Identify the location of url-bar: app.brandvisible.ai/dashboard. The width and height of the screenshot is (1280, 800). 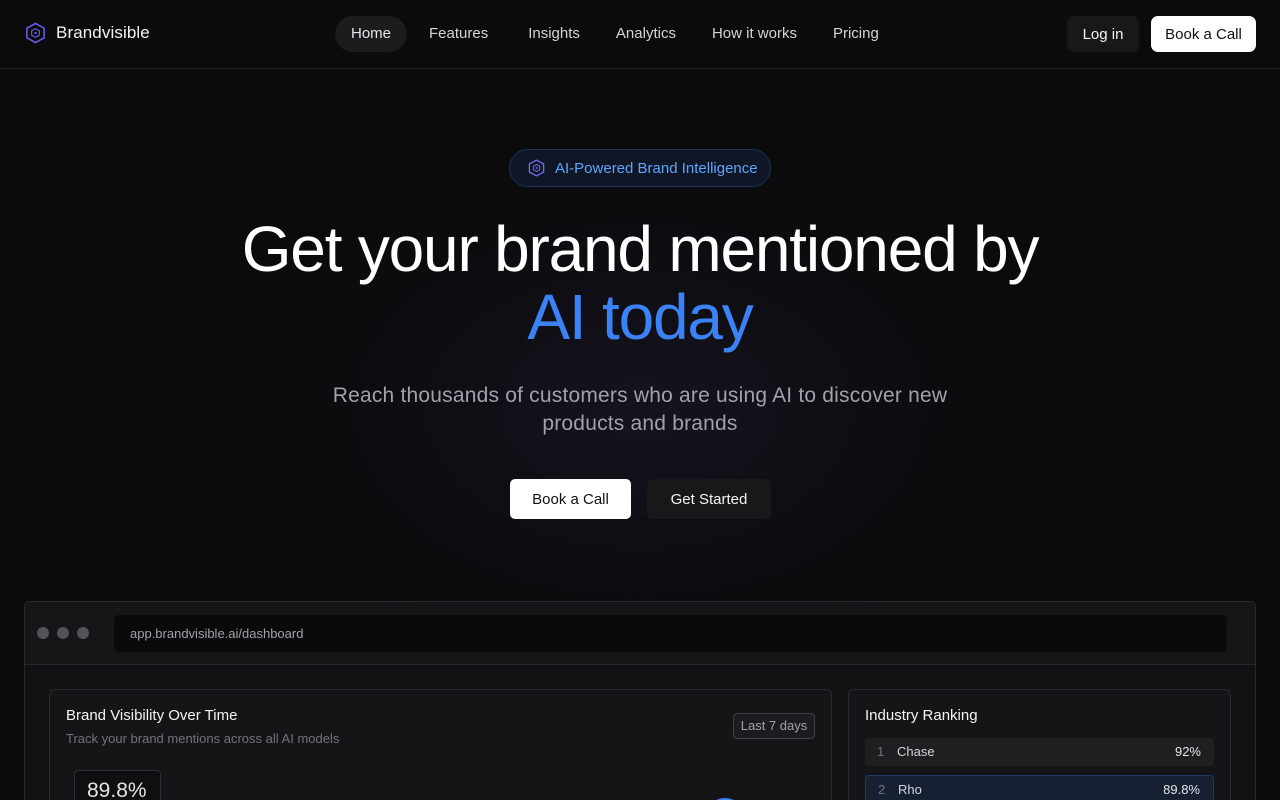
(670, 633).